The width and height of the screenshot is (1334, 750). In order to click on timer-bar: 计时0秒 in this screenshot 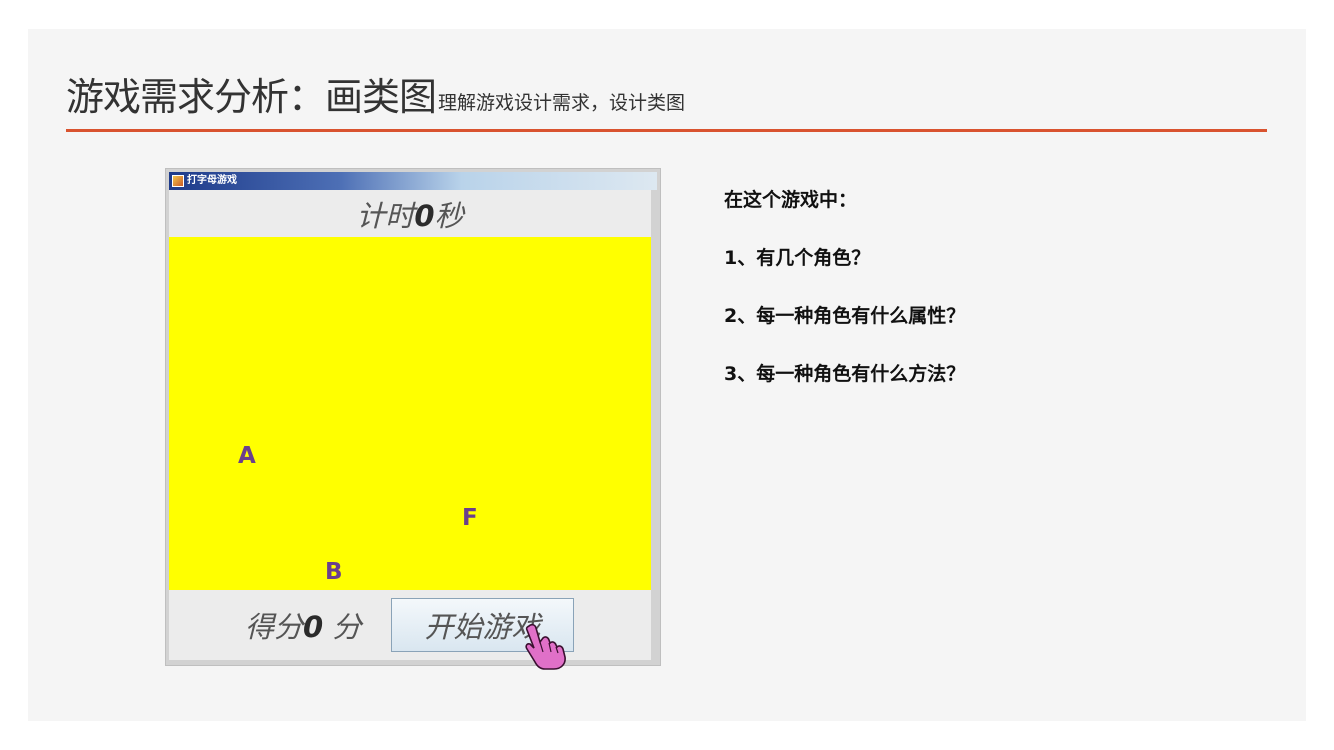, I will do `click(410, 213)`.